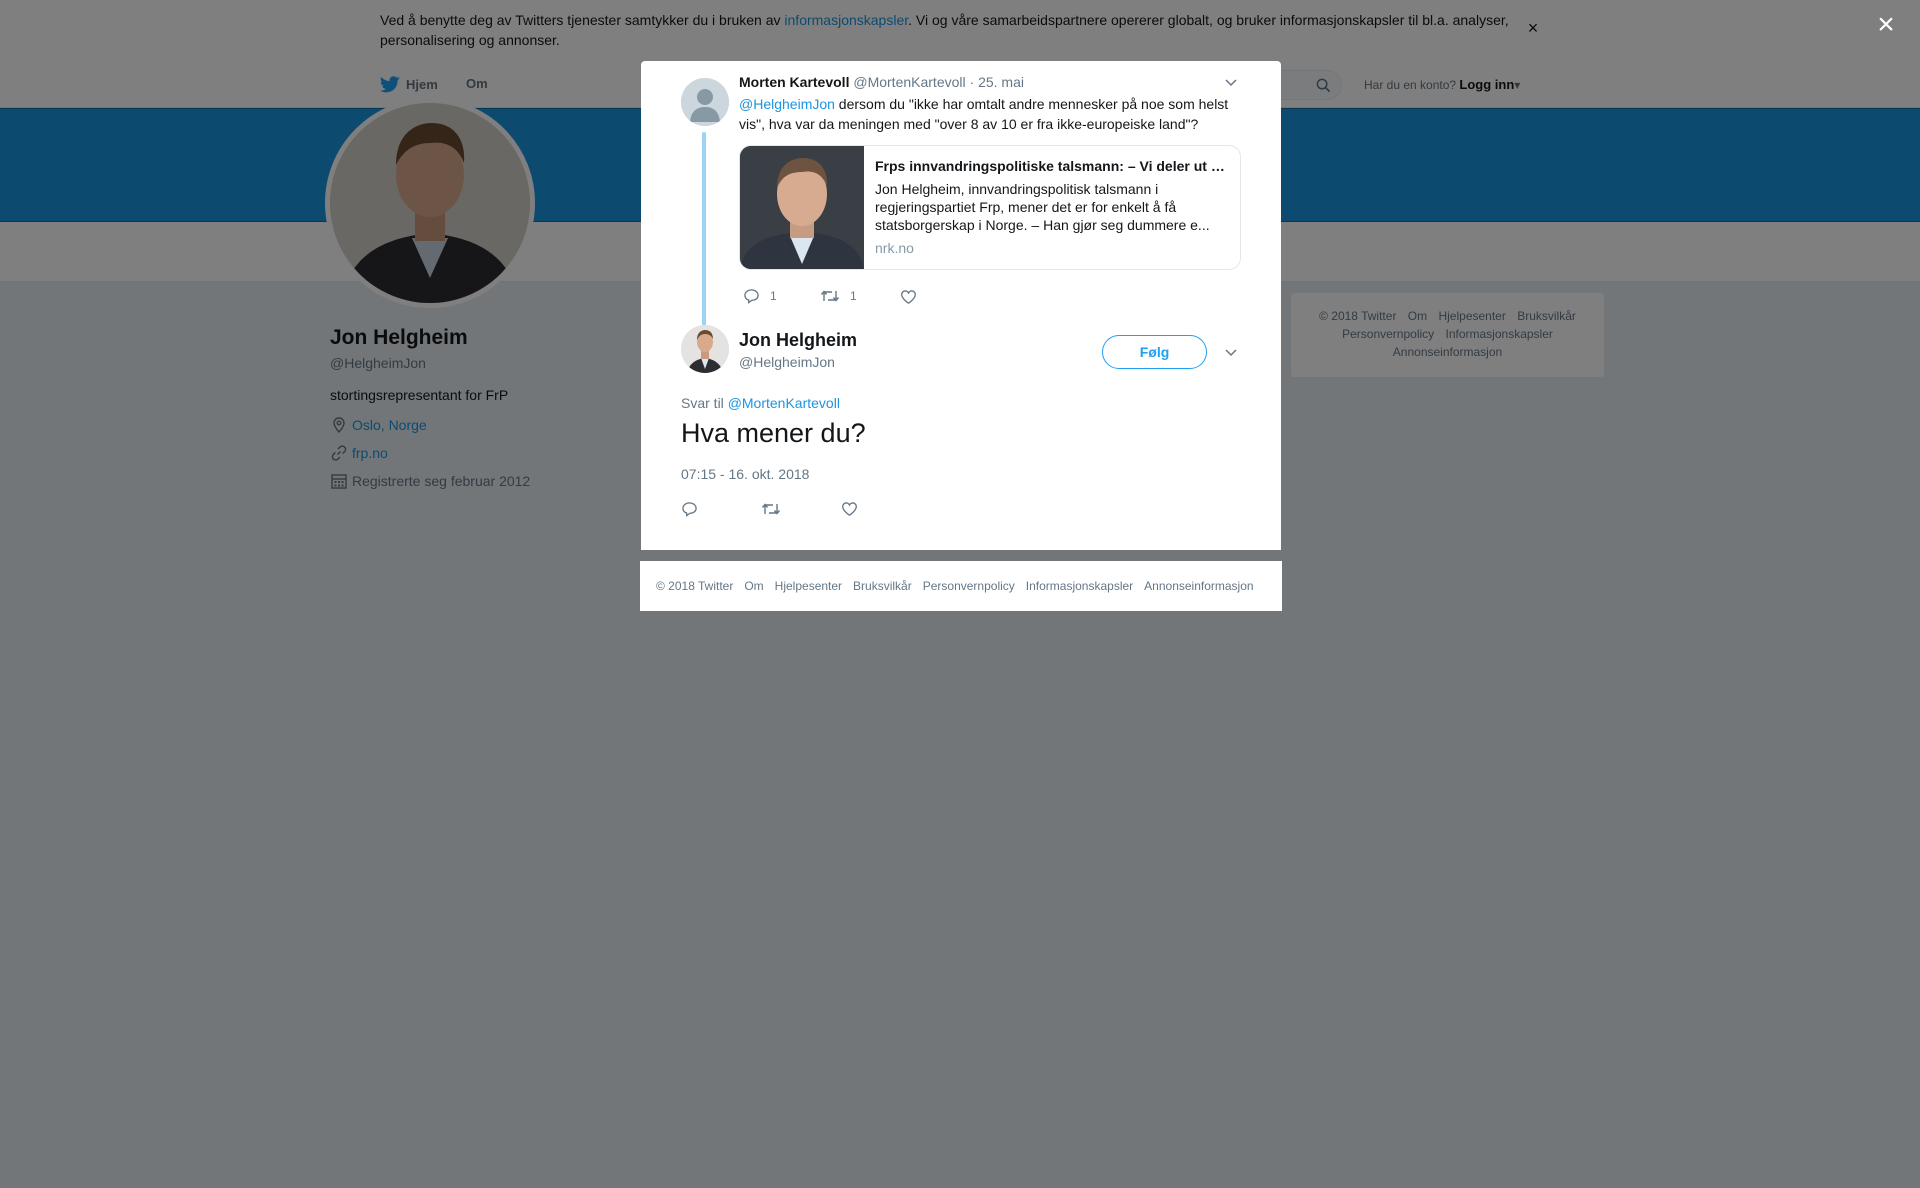 The height and width of the screenshot is (1188, 1920). I want to click on modal-footer-link-about: Om, so click(753, 586).